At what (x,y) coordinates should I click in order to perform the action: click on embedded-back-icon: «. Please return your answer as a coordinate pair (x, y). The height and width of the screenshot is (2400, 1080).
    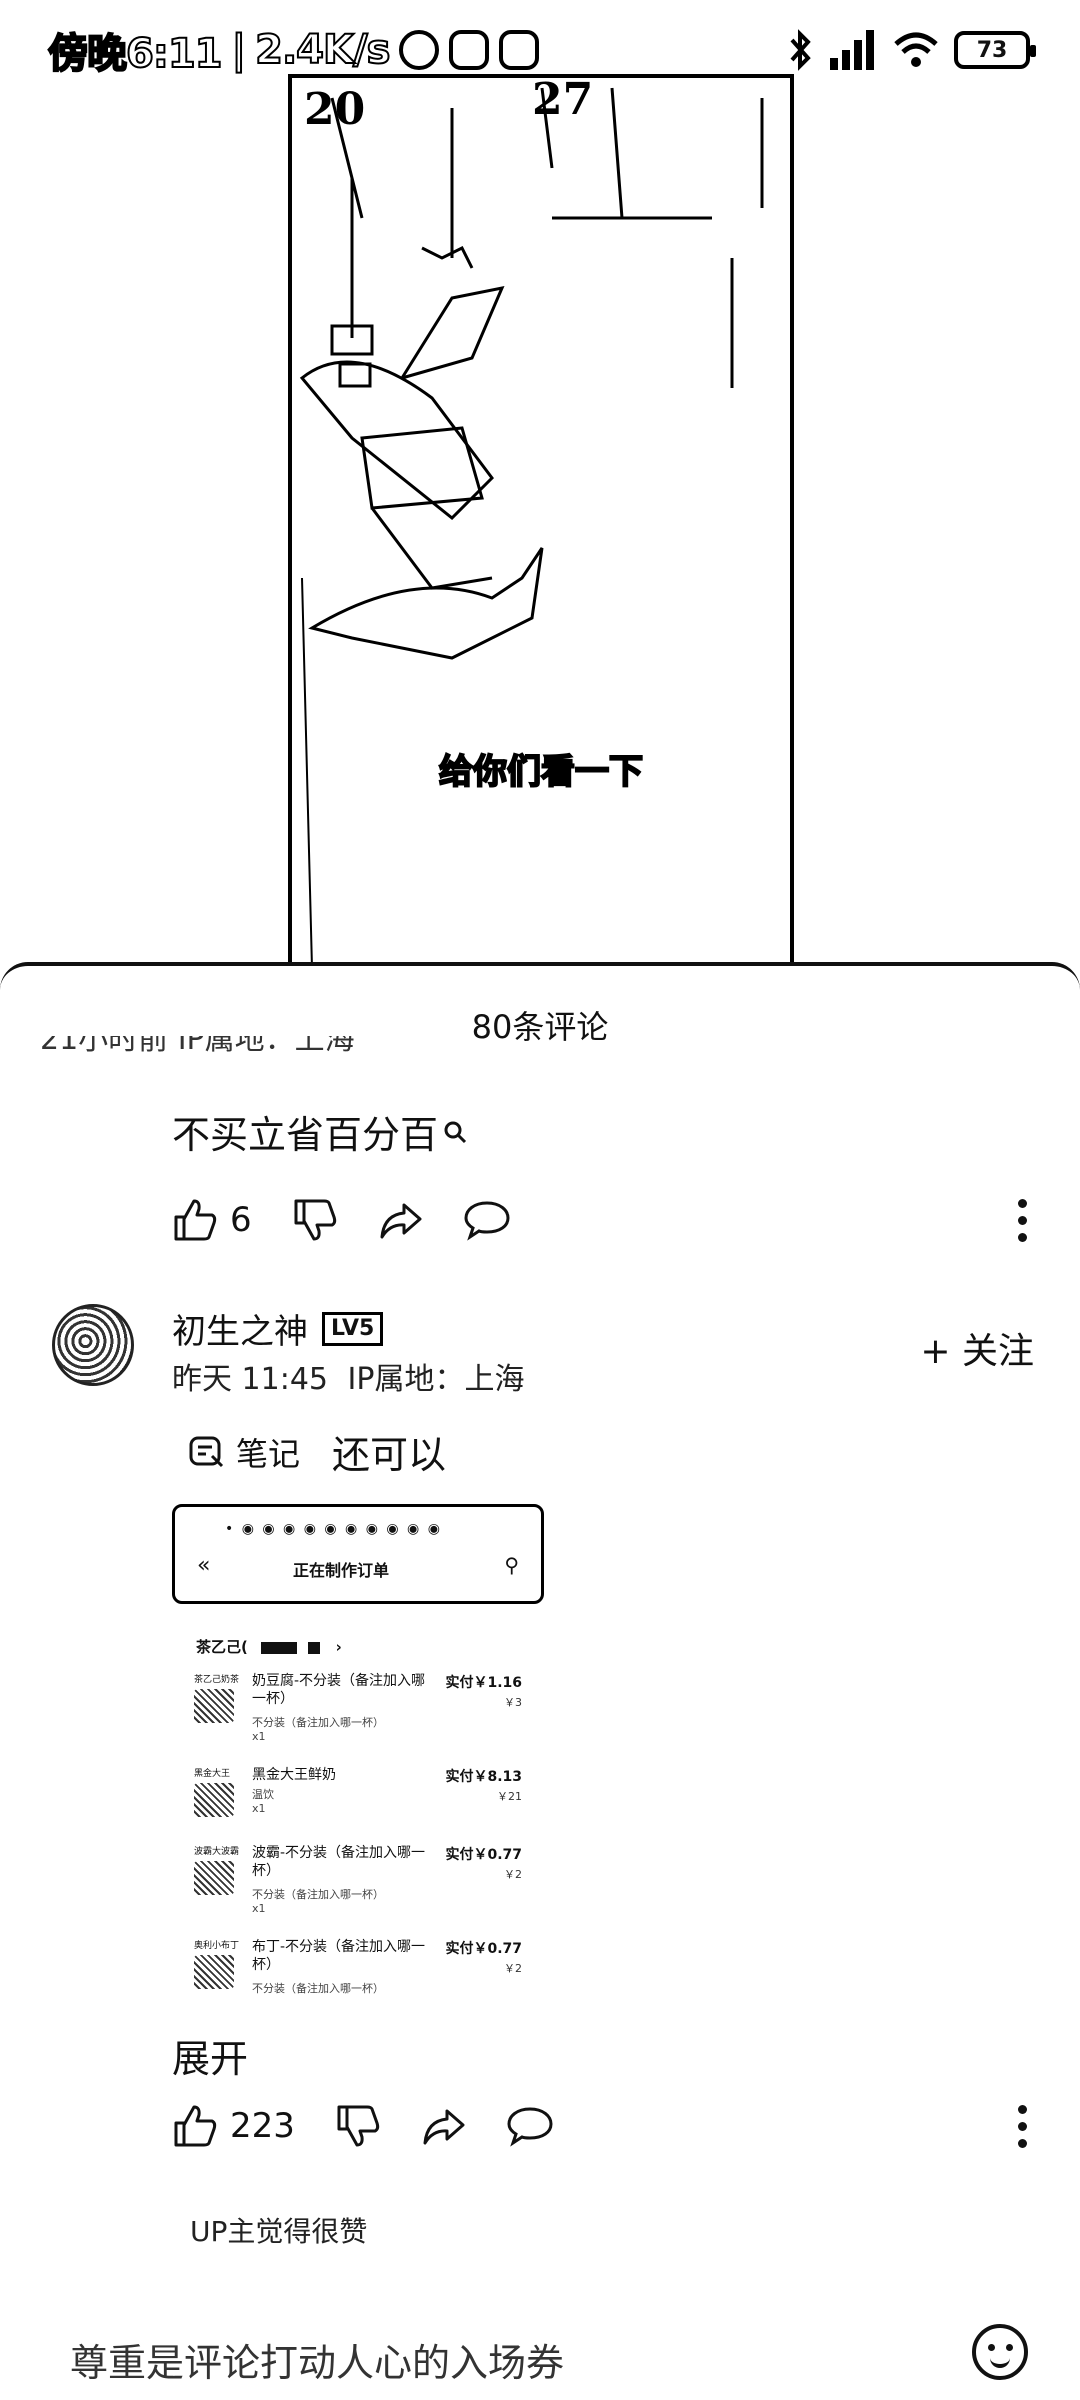
    Looking at the image, I should click on (204, 1565).